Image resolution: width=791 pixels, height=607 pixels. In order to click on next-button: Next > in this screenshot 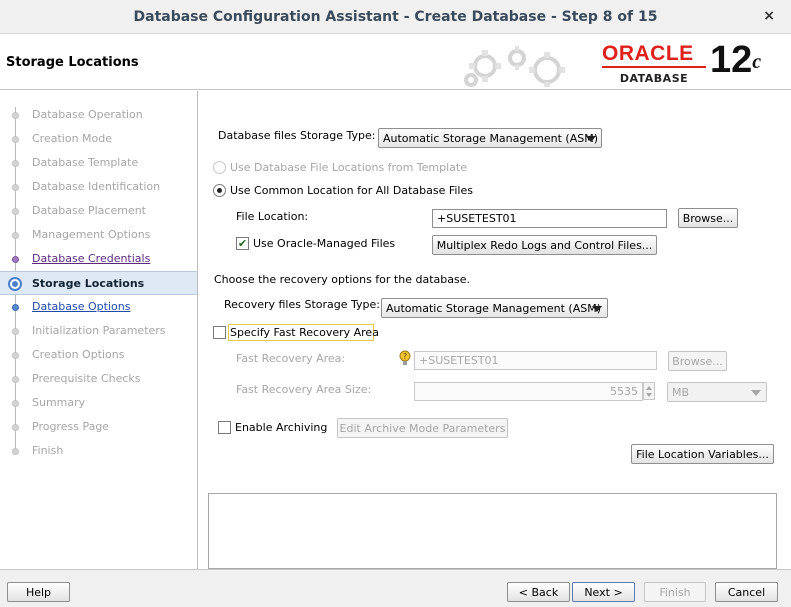, I will do `click(603, 592)`.